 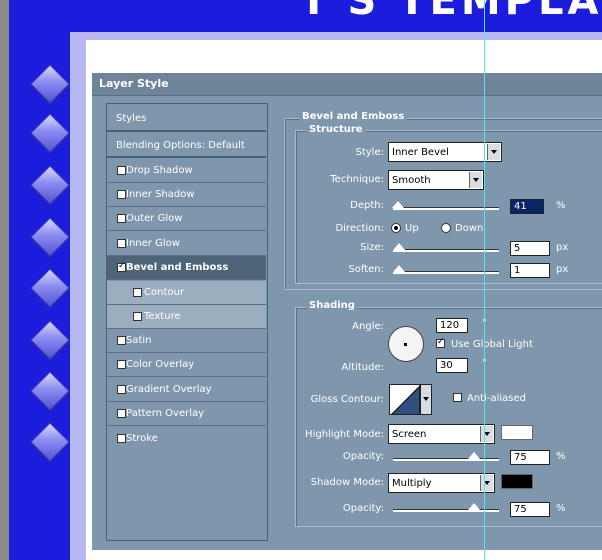 I want to click on direction-label: Direction:, so click(x=359, y=228).